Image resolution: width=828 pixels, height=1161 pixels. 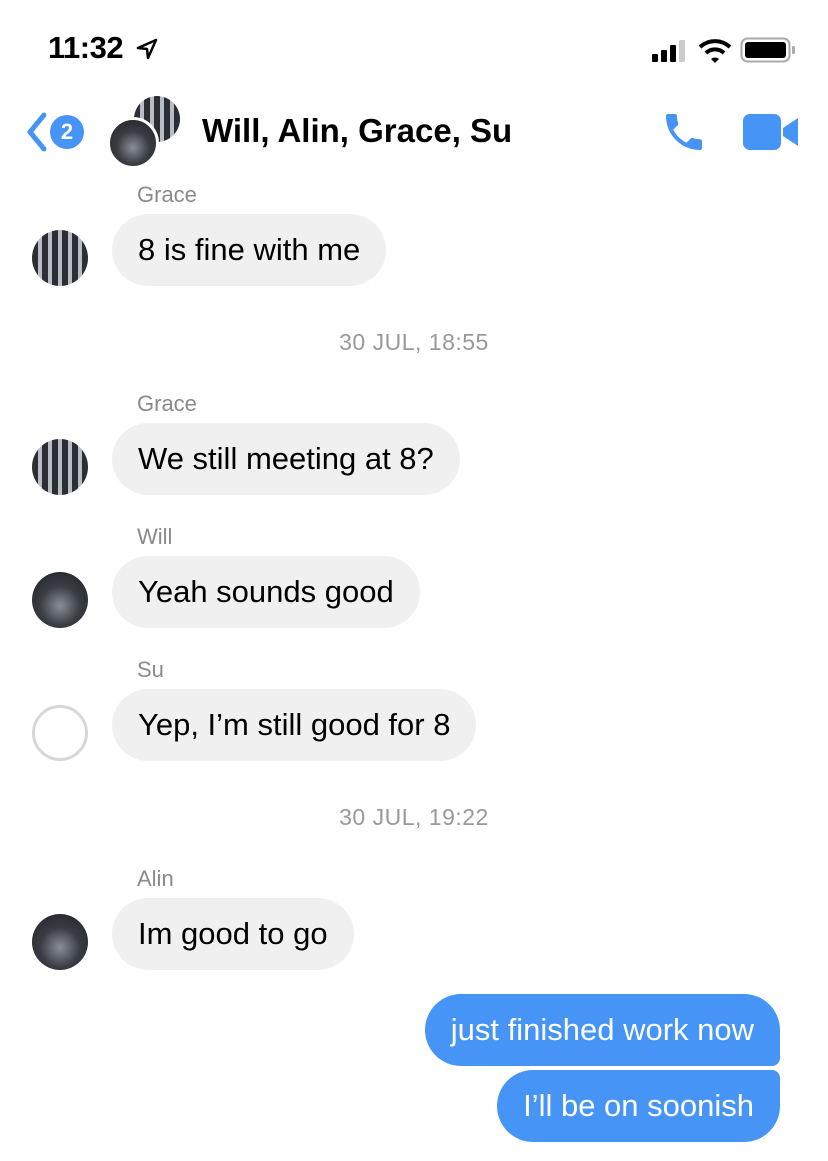 What do you see at coordinates (684, 132) in the screenshot?
I see `phone-call-icon` at bounding box center [684, 132].